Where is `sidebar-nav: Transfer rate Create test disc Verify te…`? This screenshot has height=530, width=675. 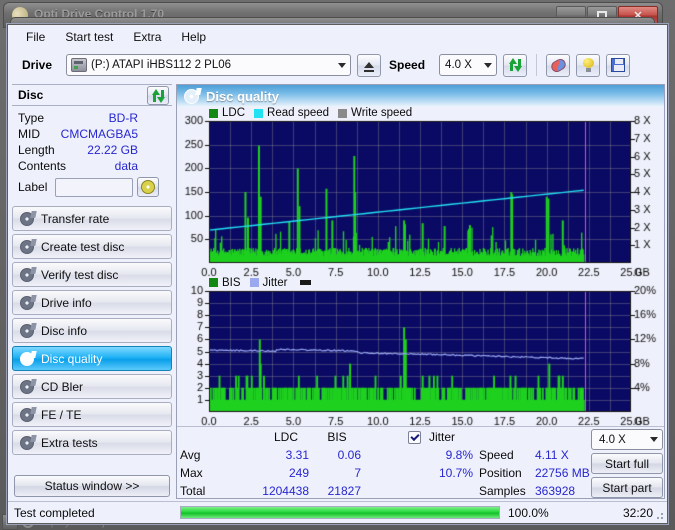
sidebar-nav: Transfer rate Create test disc Verify te… is located at coordinates (92, 330).